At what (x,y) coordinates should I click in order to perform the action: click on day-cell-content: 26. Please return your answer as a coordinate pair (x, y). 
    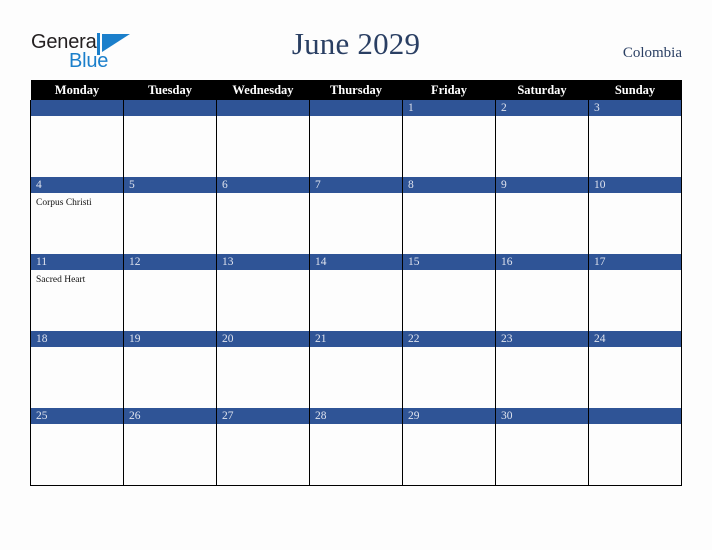
    Looking at the image, I should click on (170, 446).